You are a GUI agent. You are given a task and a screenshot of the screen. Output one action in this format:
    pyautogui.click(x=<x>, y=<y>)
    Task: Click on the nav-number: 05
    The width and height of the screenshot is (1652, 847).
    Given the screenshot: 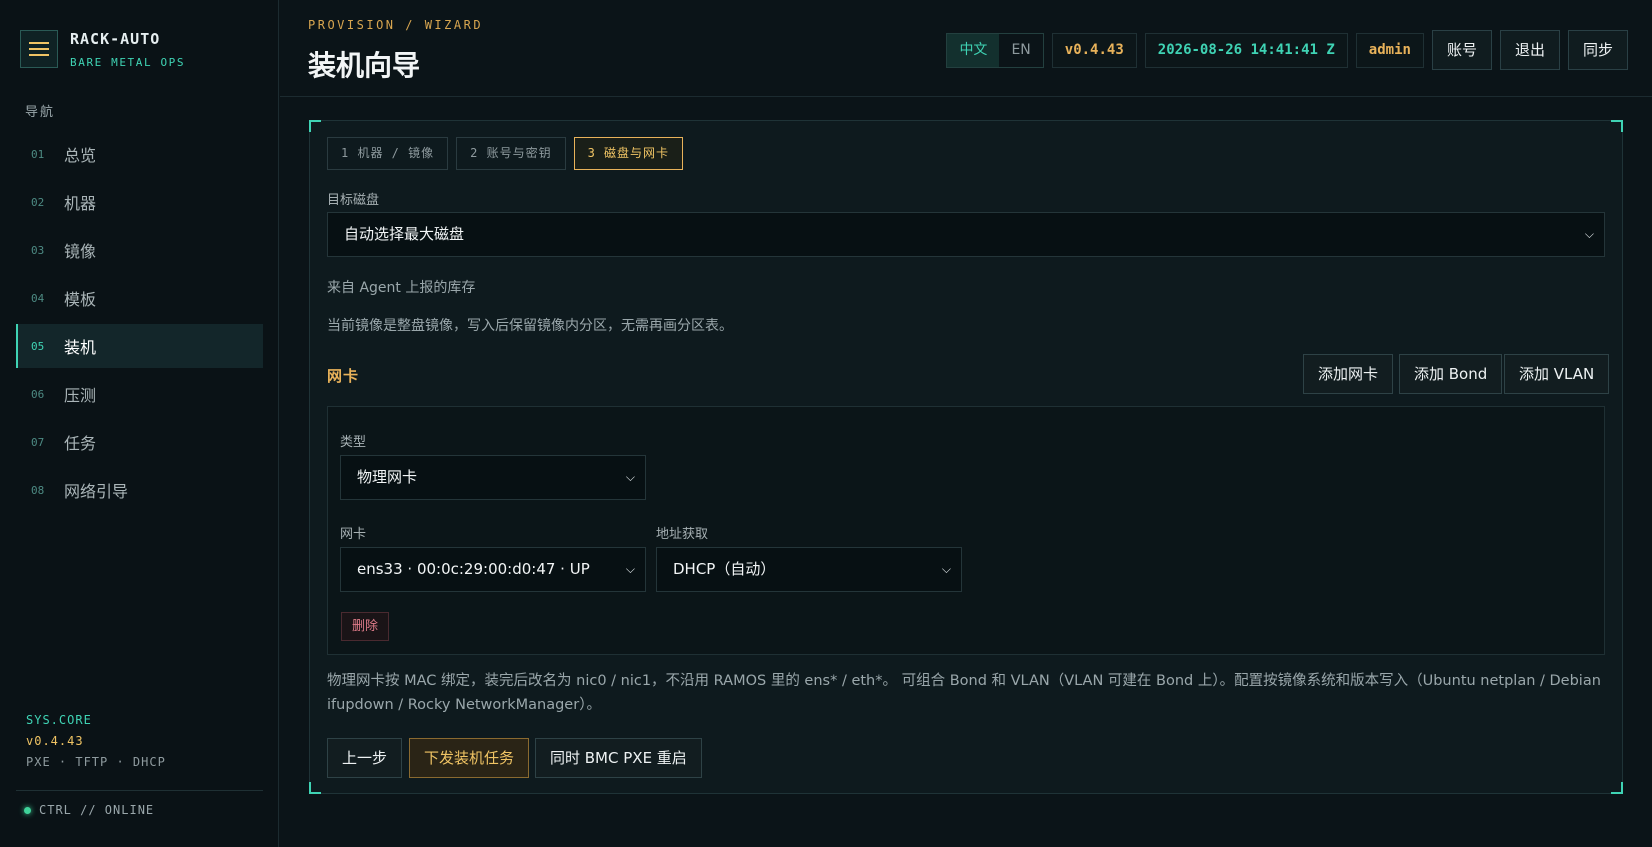 What is the action you would take?
    pyautogui.click(x=38, y=346)
    